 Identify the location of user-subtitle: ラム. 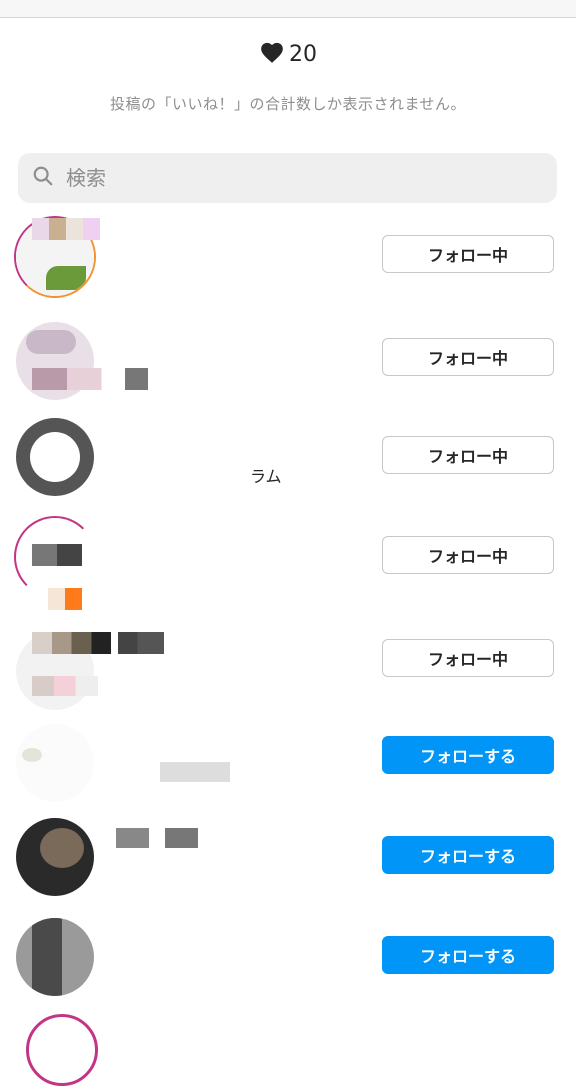
(266, 476).